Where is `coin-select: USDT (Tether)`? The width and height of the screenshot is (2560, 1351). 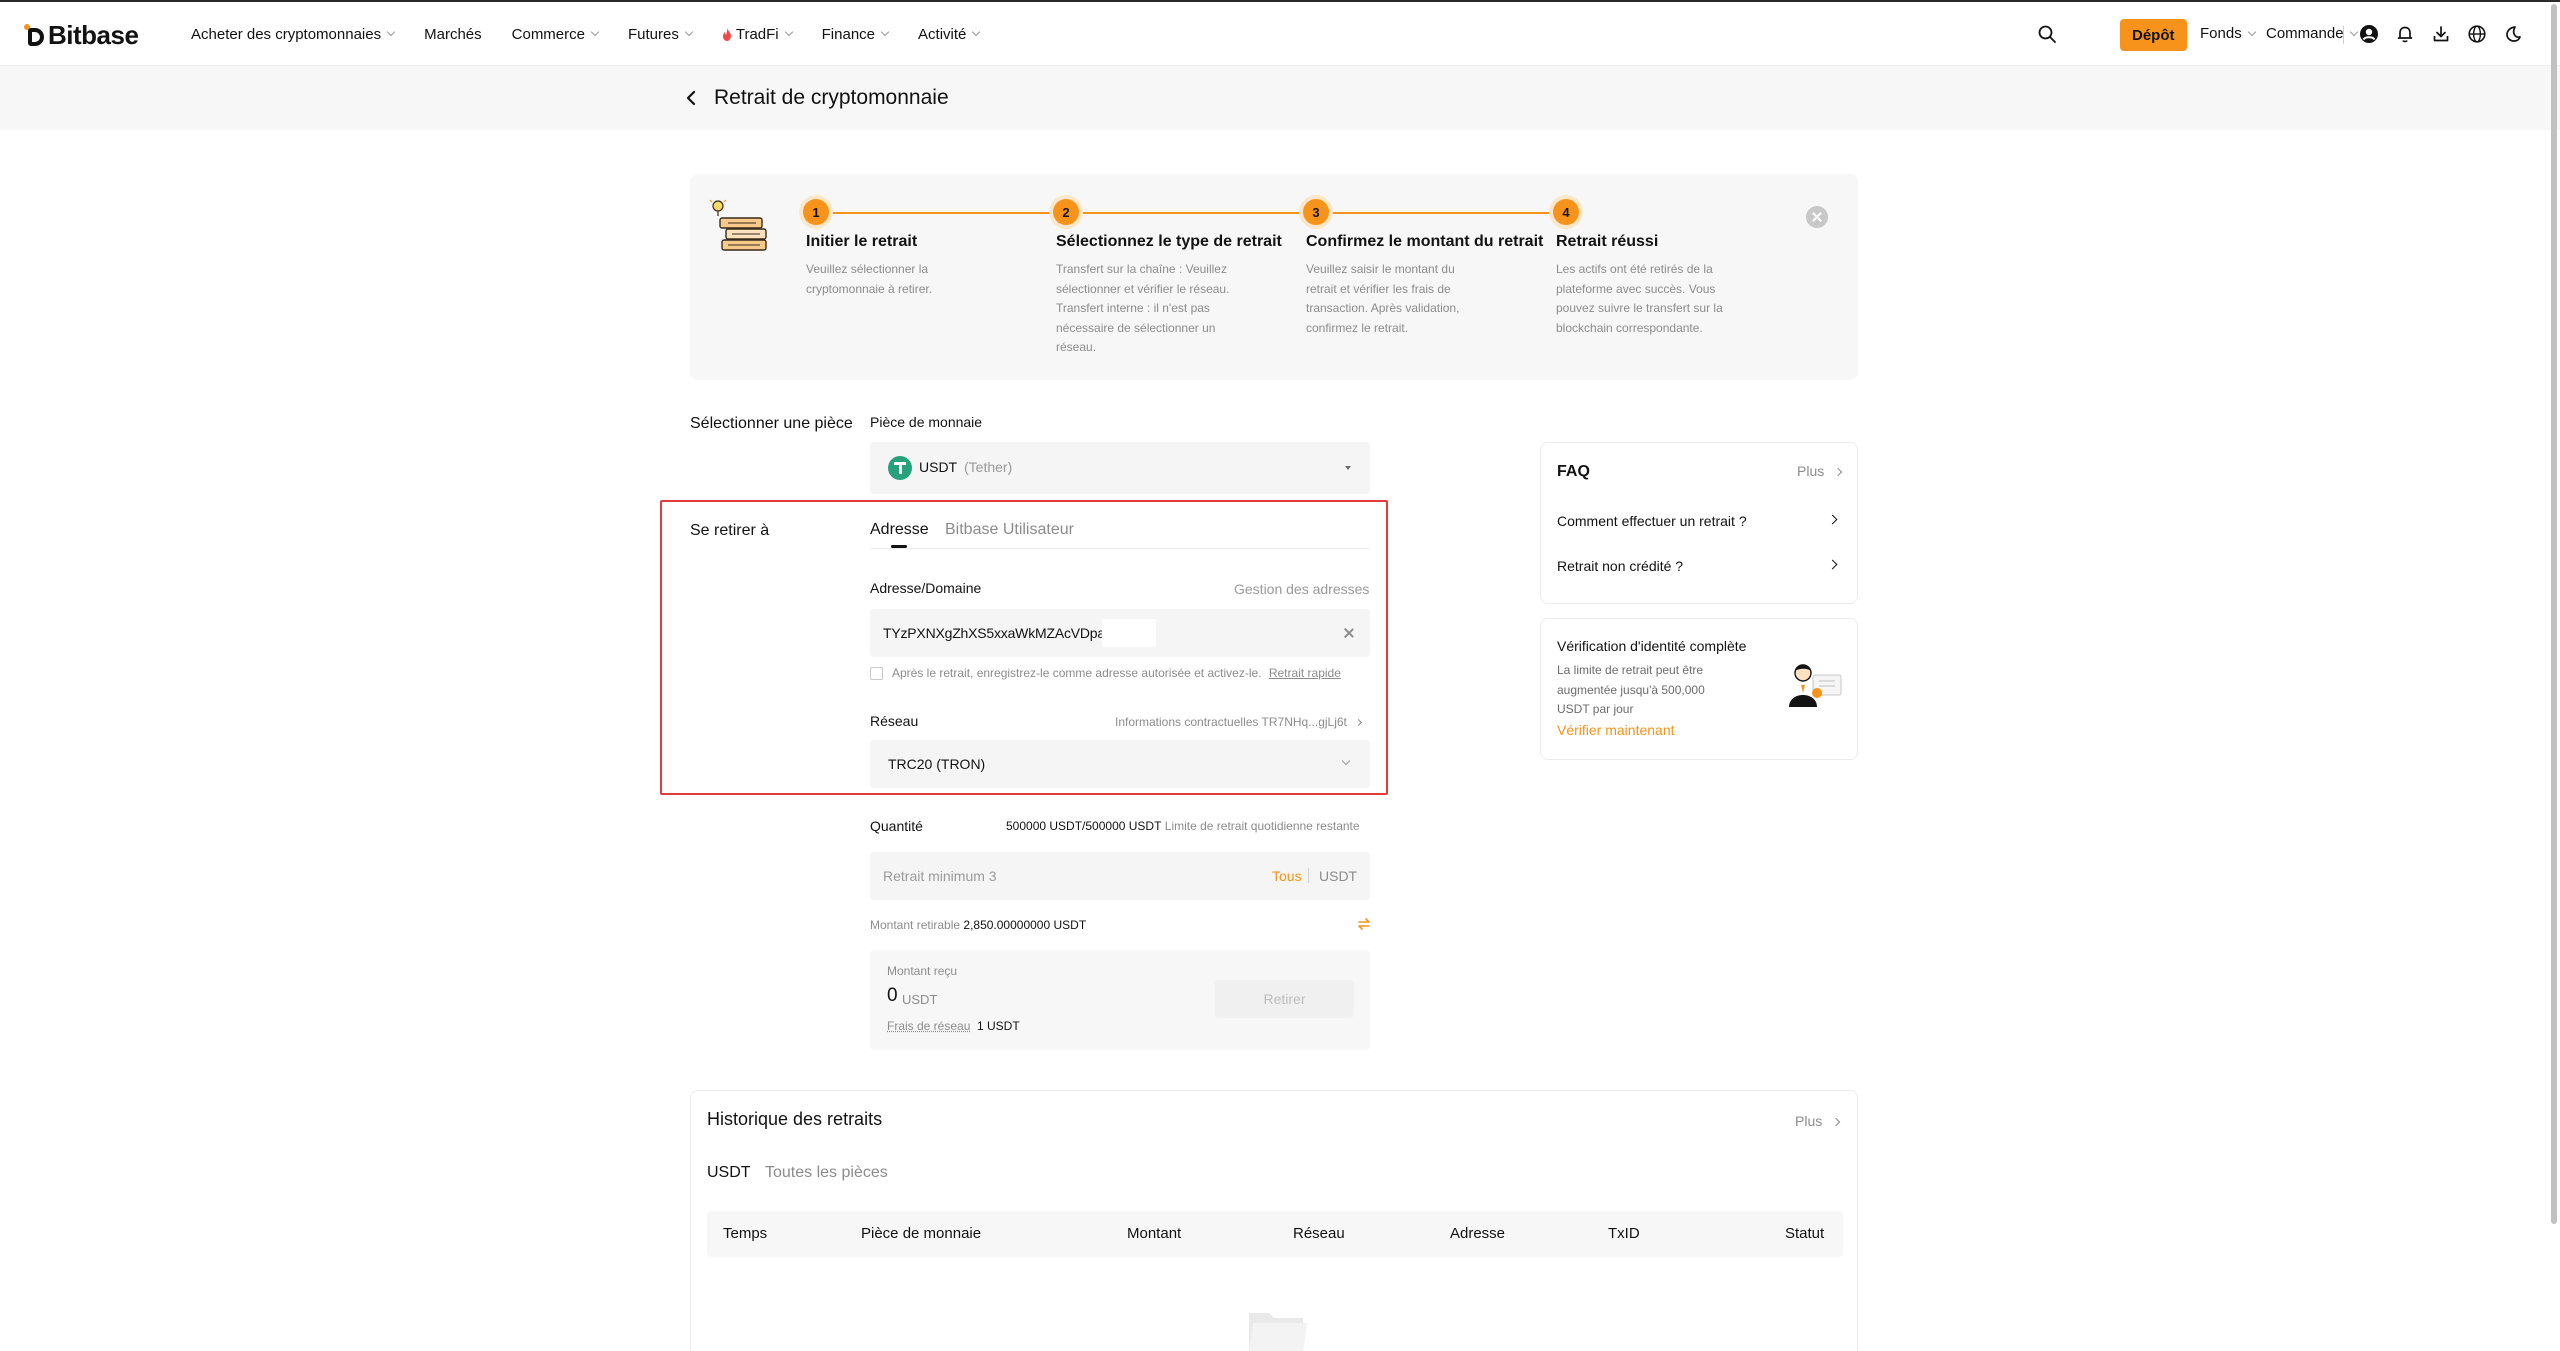 coin-select: USDT (Tether) is located at coordinates (1120, 468).